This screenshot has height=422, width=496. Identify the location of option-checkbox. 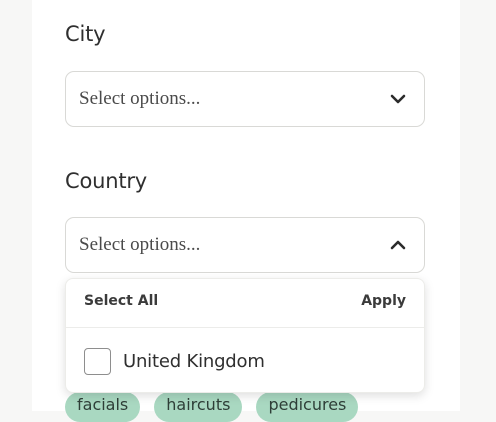
(97, 361).